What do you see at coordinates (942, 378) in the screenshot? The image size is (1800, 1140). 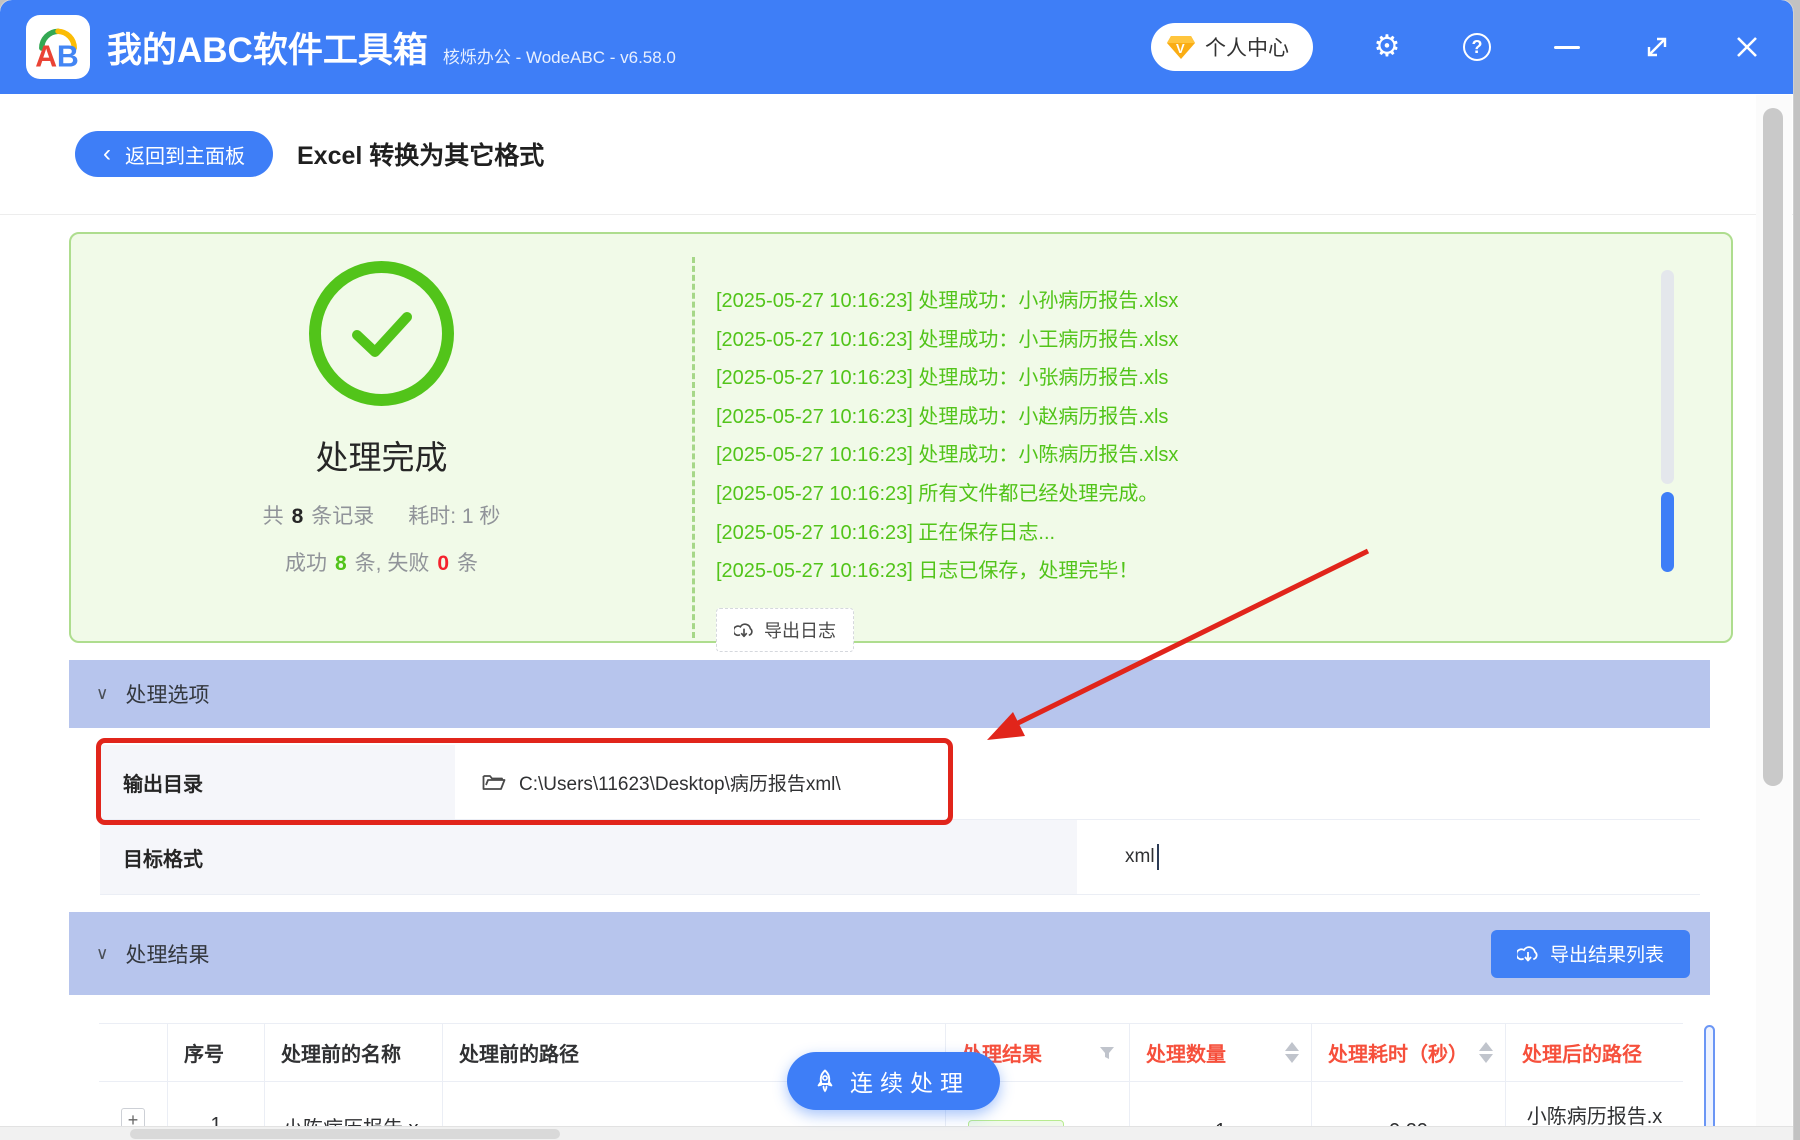 I see `log-line: [2025-05-27 10:16:23] 处理成功：小张病历报告.xls` at bounding box center [942, 378].